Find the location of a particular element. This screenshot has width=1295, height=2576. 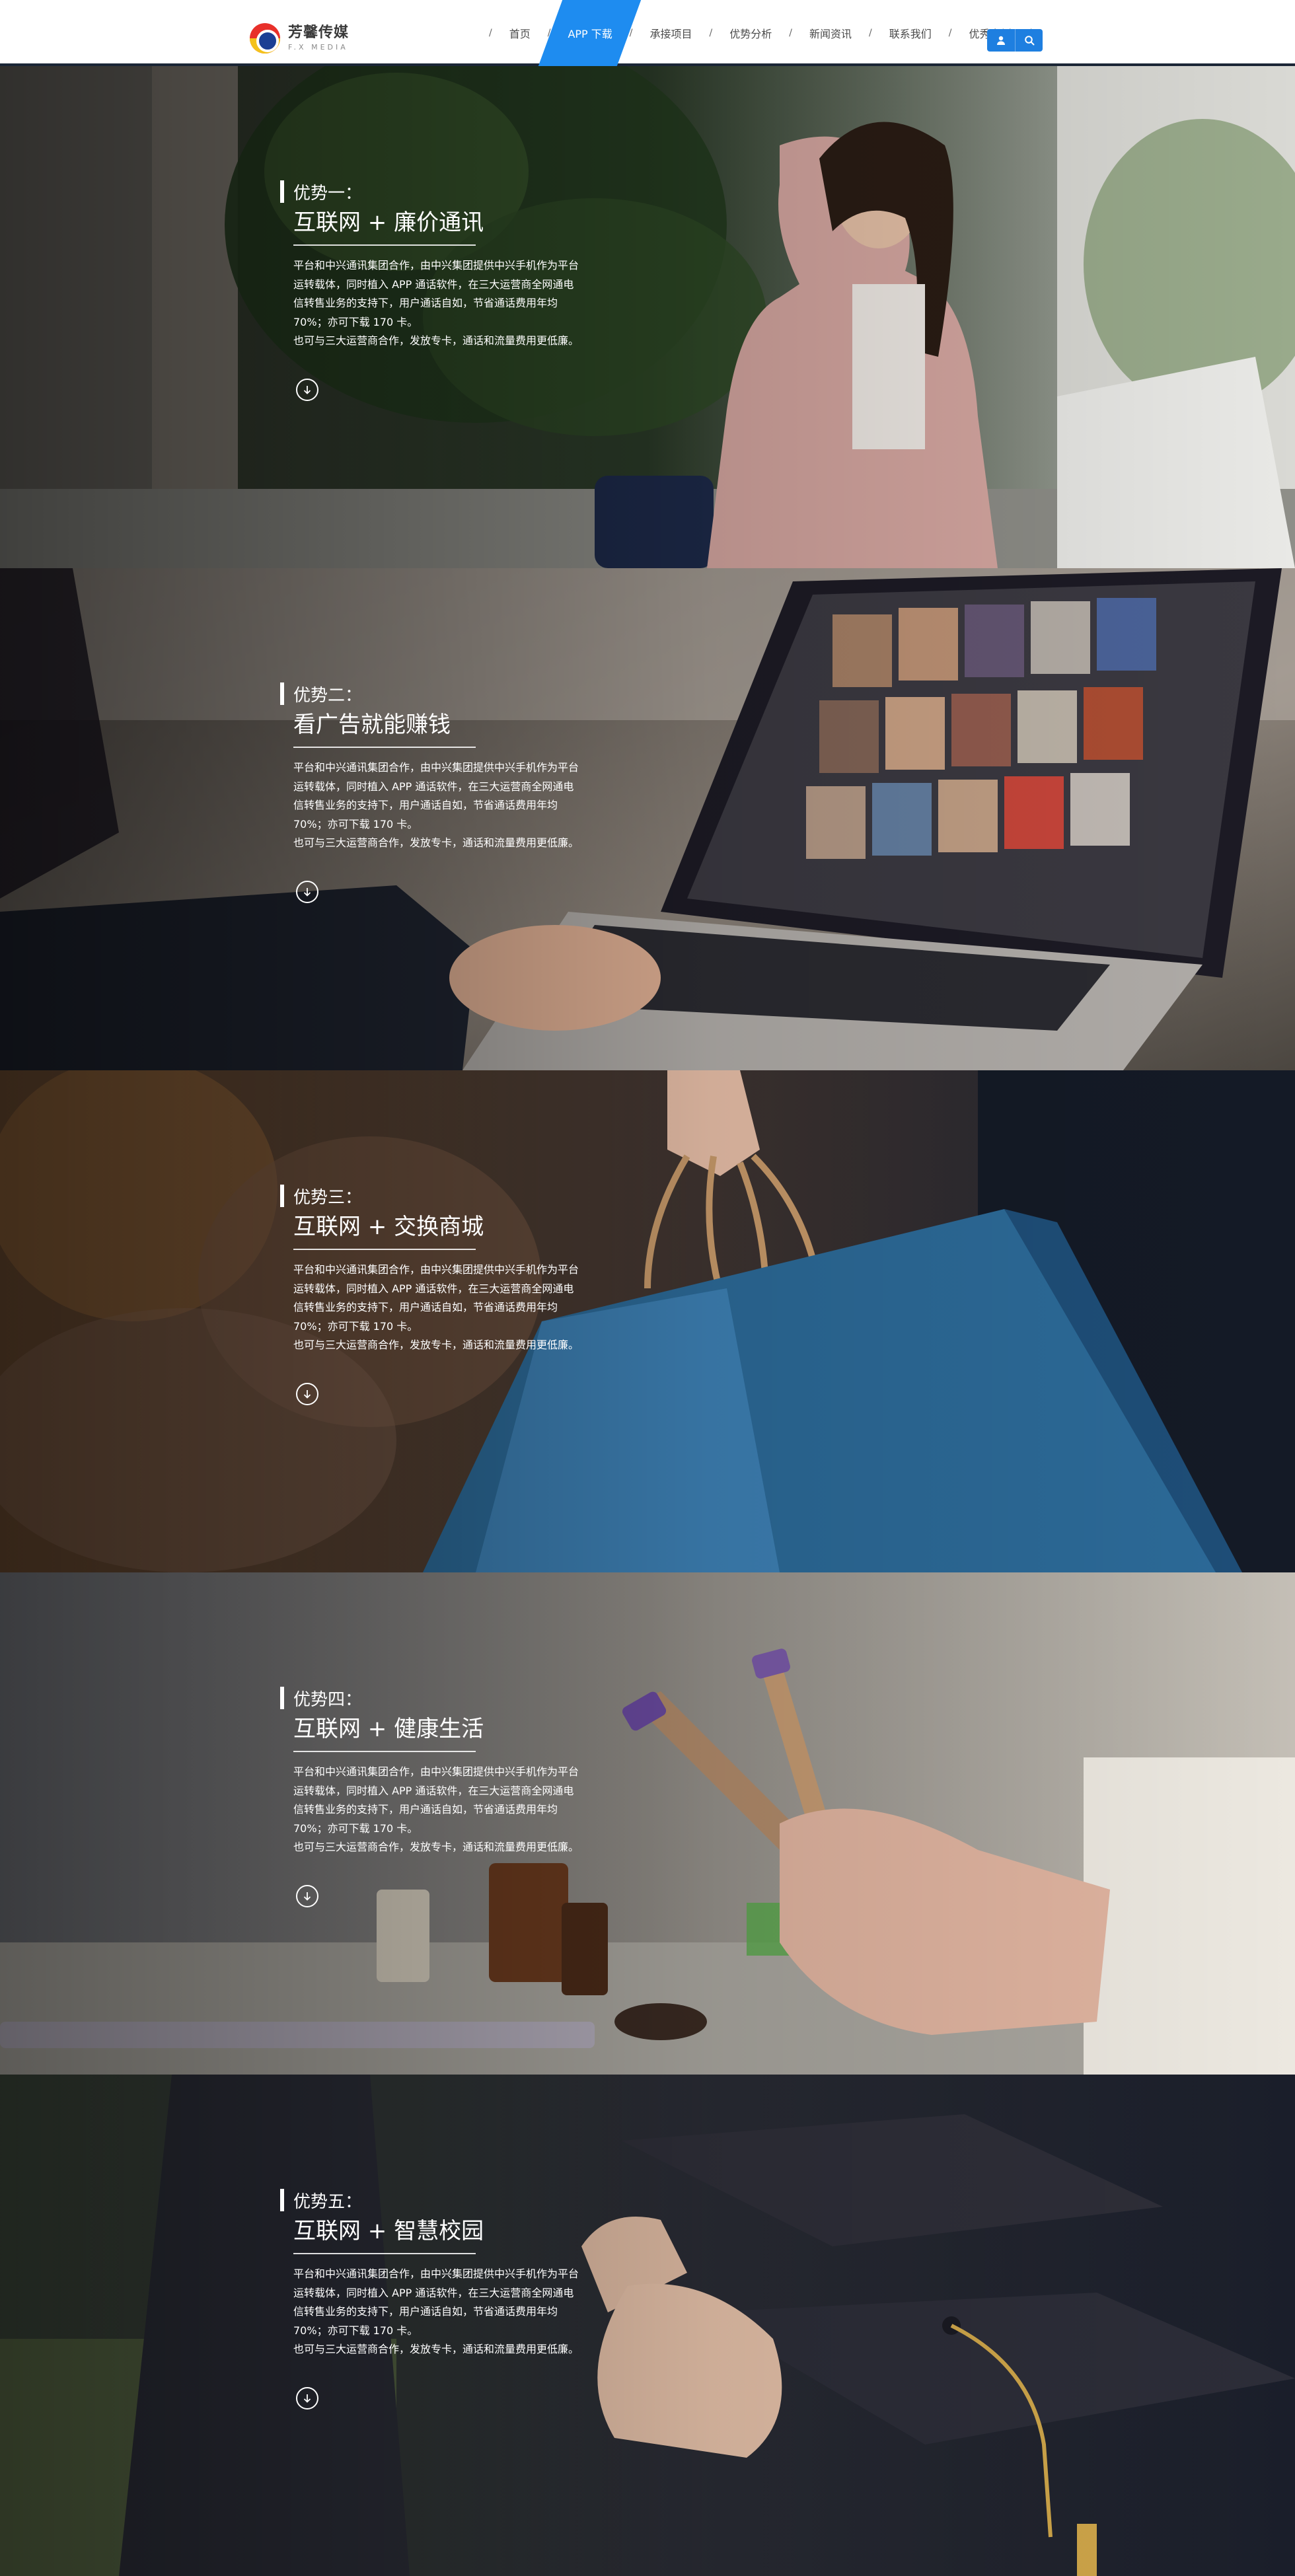

section-5-title: 互联网 + 智慧校园 is located at coordinates (388, 2231).